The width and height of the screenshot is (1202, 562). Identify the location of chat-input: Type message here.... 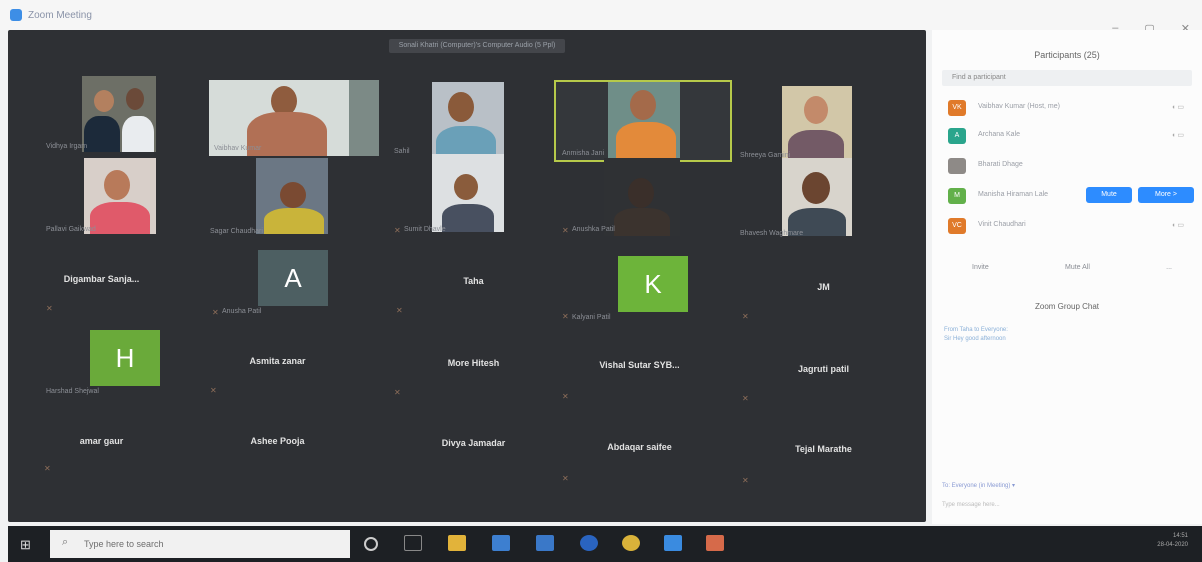
(971, 505).